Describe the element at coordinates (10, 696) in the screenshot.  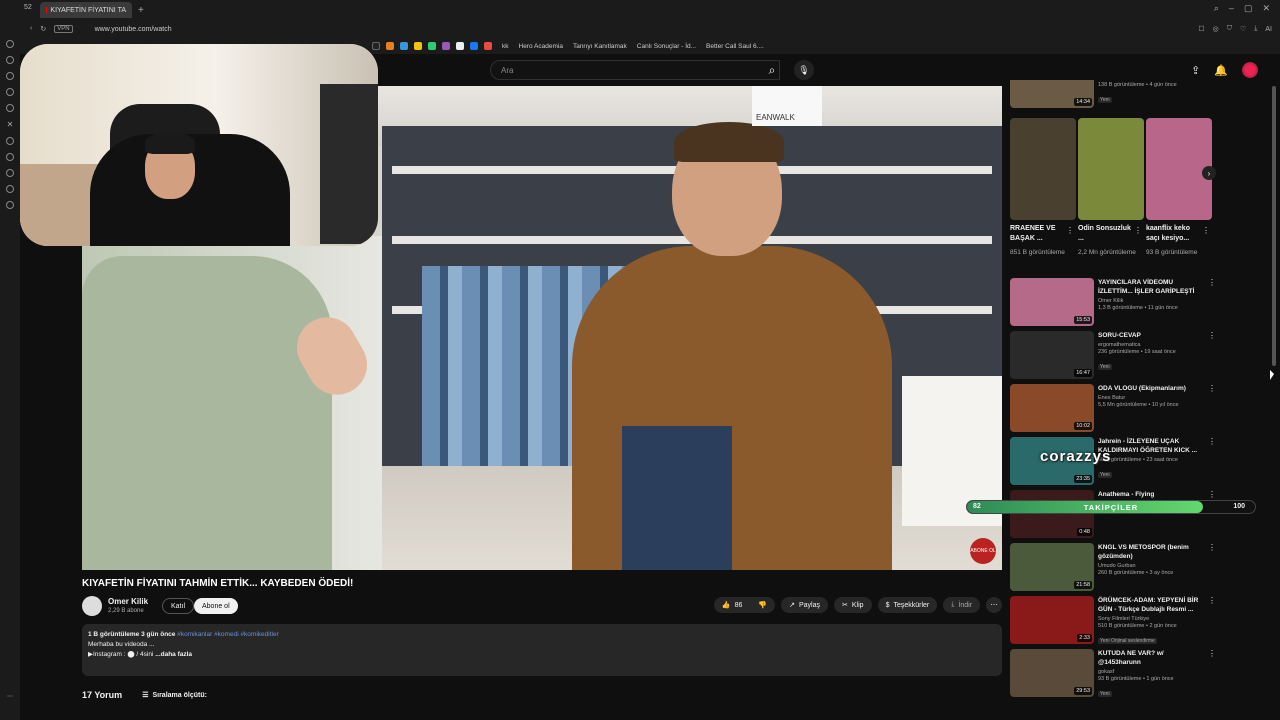
I see `sidebar-more: ⋯` at that location.